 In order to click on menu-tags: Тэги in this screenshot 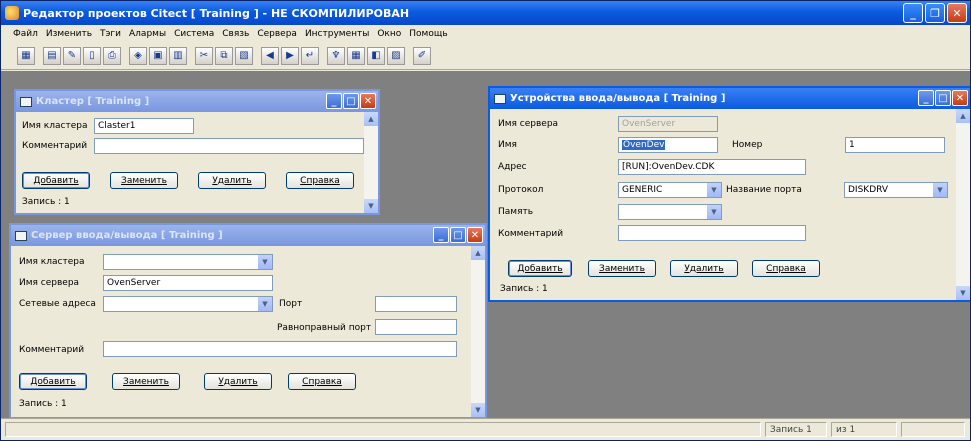, I will do `click(110, 34)`.